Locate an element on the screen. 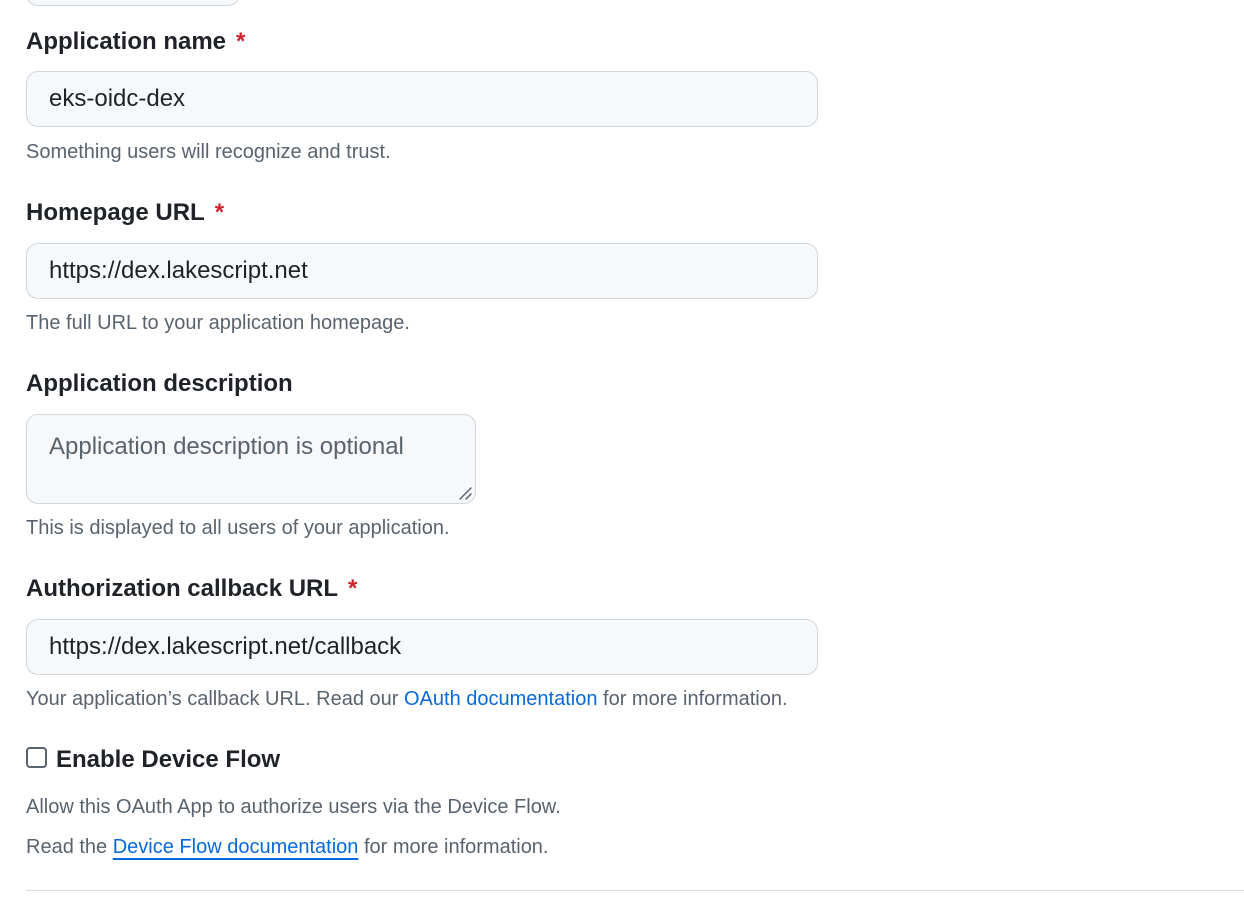 The width and height of the screenshot is (1244, 904). device-flow-row: Enable Device Flow is located at coordinates (153, 760).